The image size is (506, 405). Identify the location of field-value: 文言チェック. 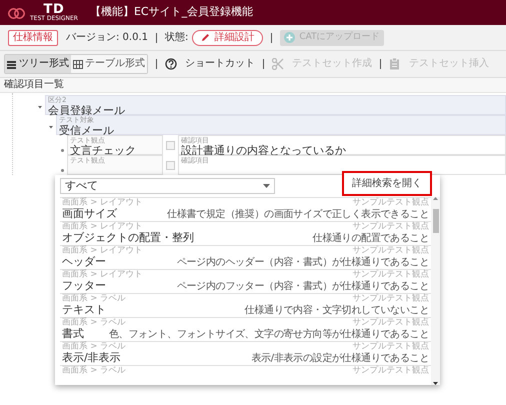
(103, 150).